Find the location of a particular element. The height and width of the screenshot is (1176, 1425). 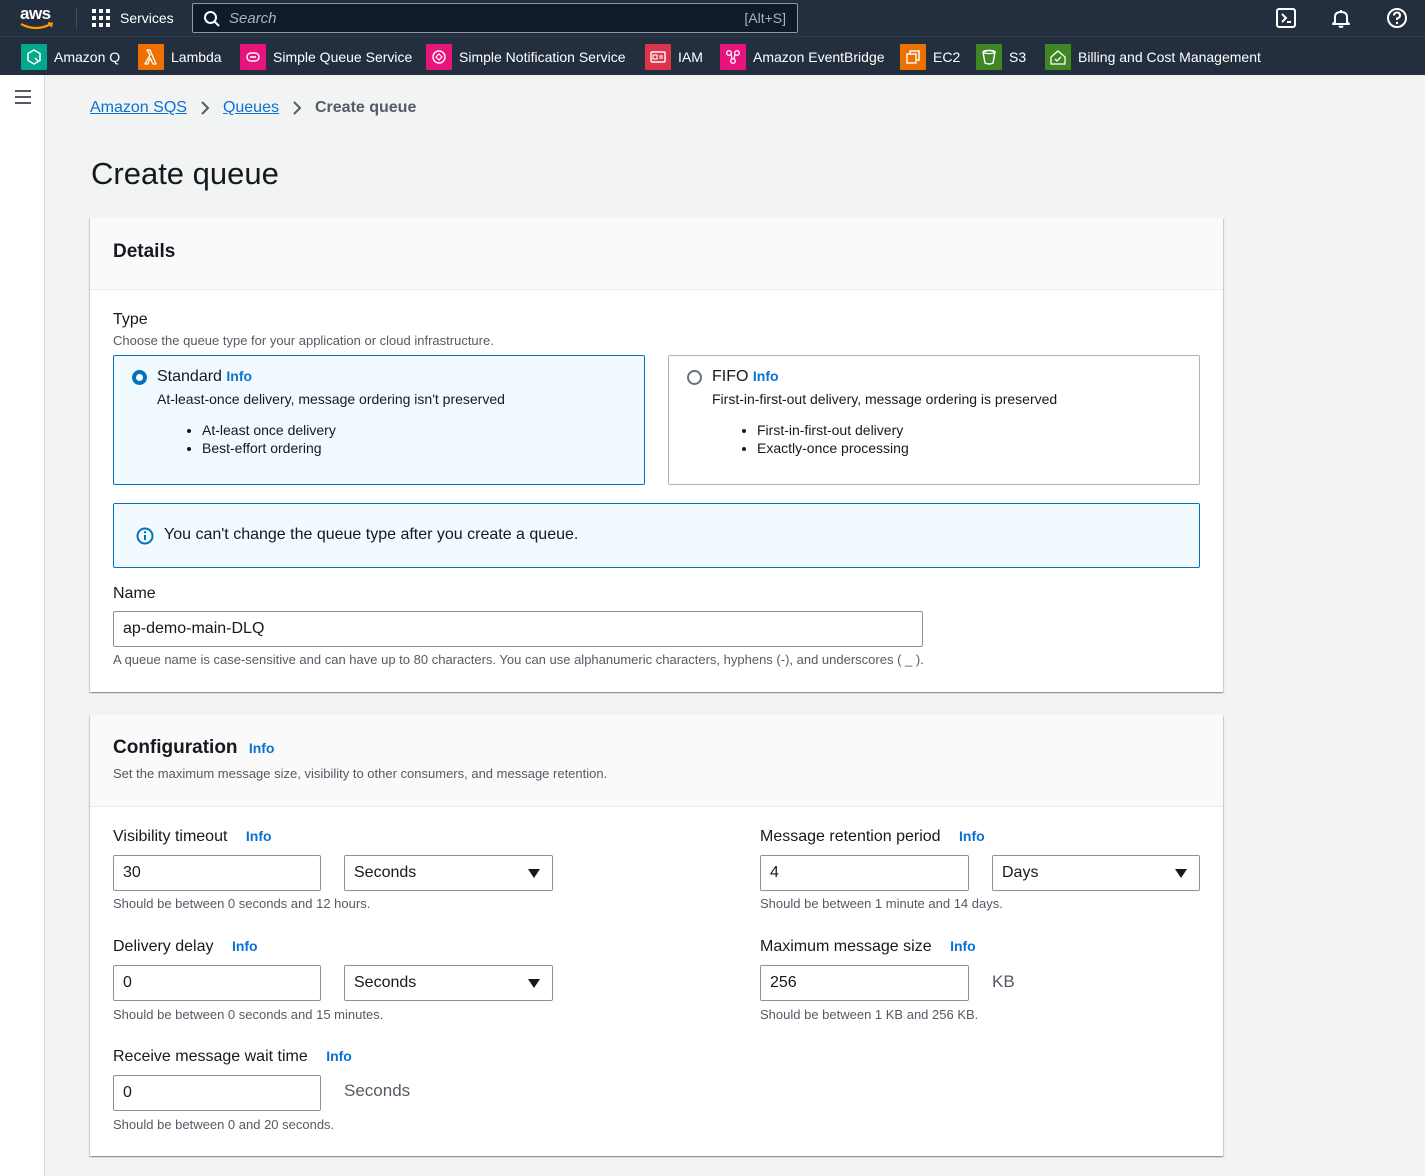

max-message-size-hint: Should be between 1 KB and 256 KB. is located at coordinates (869, 1014).